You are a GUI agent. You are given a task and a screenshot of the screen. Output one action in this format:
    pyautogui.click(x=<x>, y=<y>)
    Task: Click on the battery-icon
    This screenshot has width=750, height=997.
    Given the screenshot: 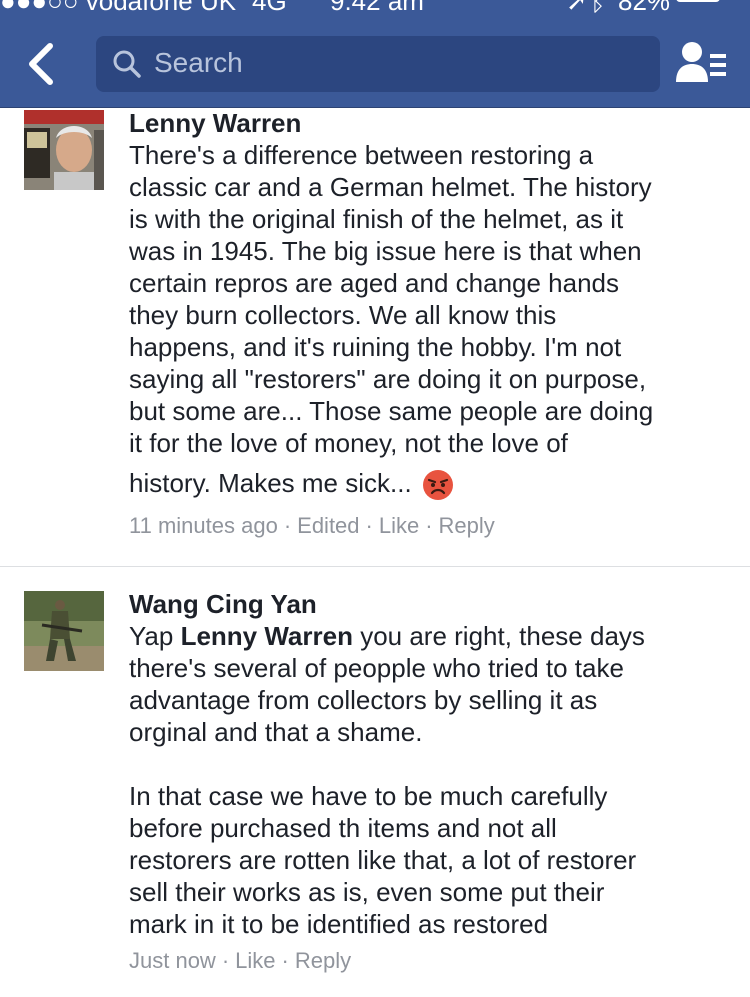 What is the action you would take?
    pyautogui.click(x=698, y=1)
    